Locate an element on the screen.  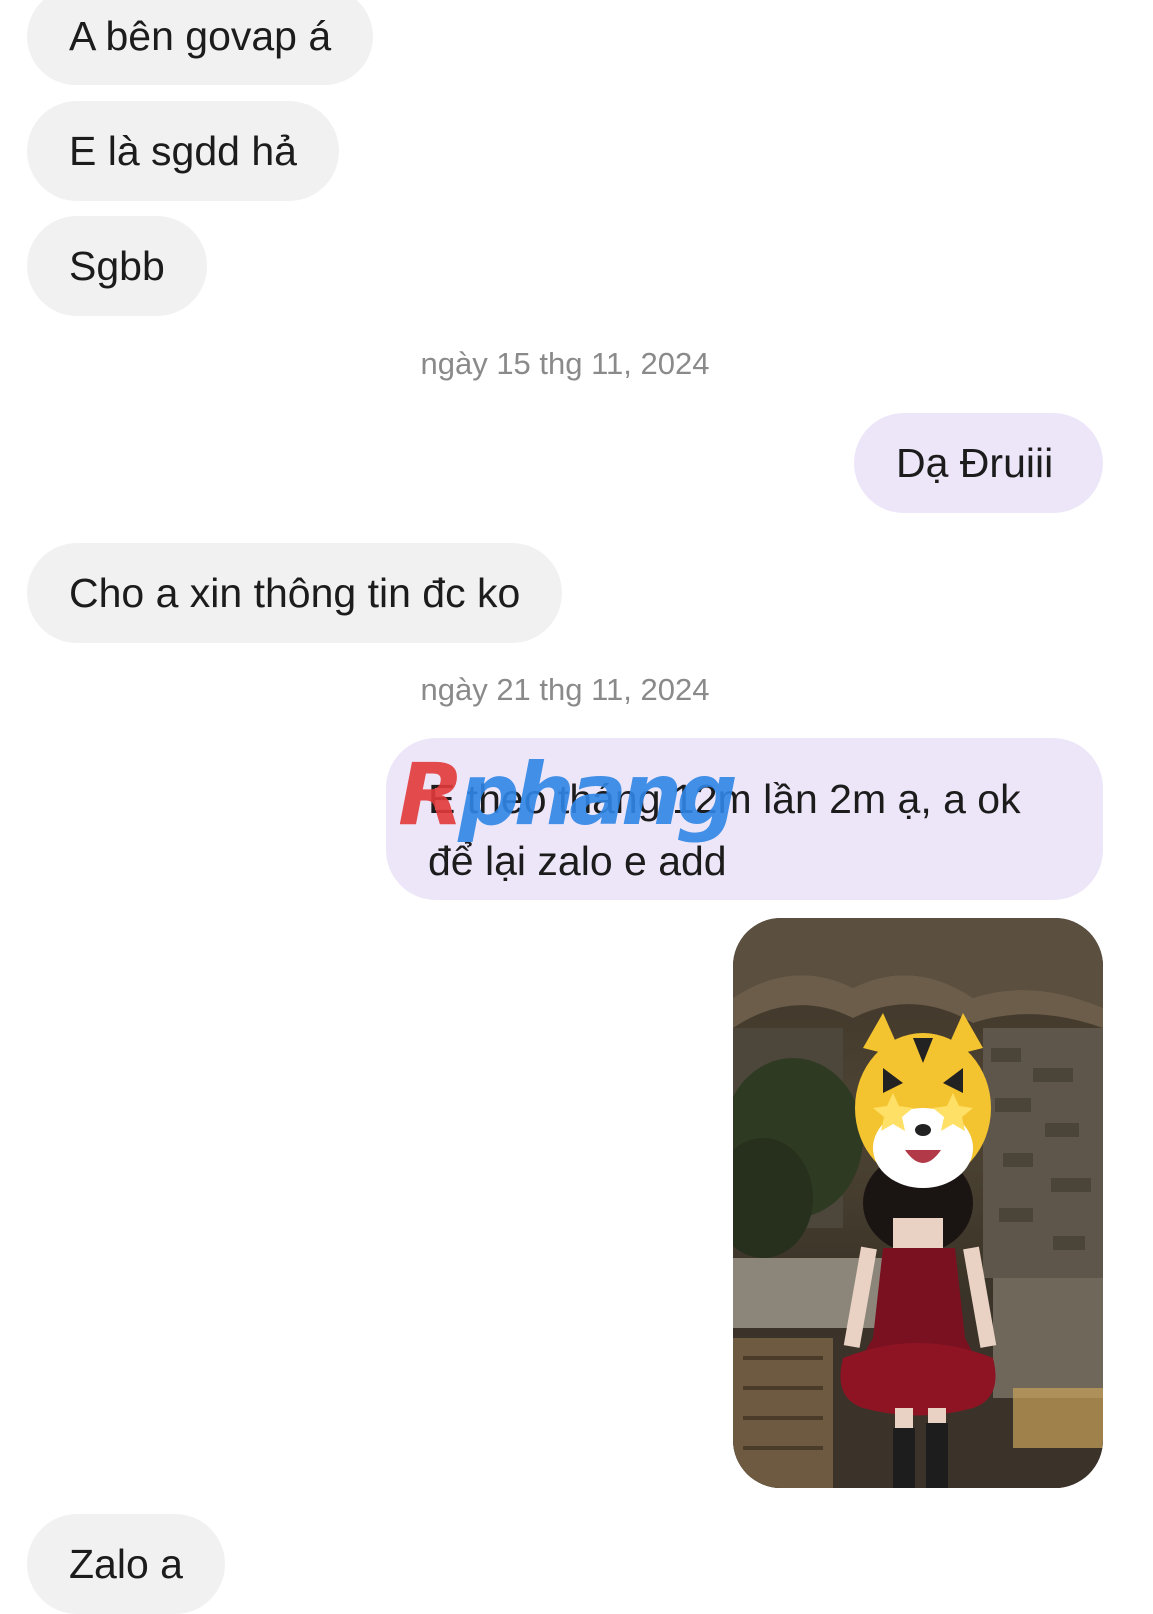
date-separator: ngày 21 thg 11, 2024 is located at coordinates (565, 689).